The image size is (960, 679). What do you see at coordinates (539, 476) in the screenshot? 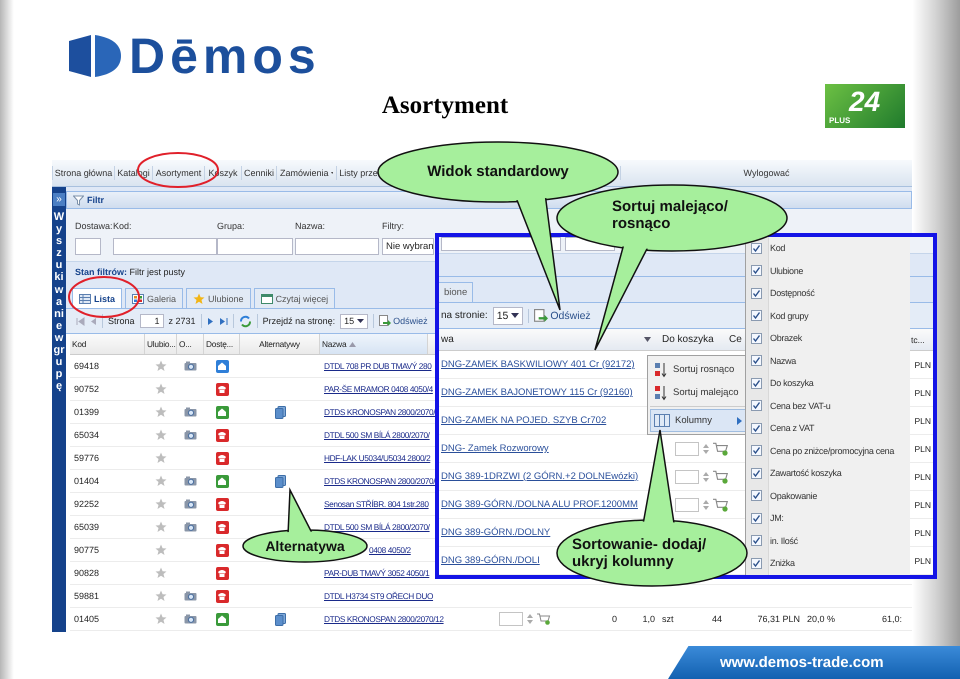
I see `product-link: DNG 389-1DRZWI (2 GÓRN.+2 DOLNEwózki)` at bounding box center [539, 476].